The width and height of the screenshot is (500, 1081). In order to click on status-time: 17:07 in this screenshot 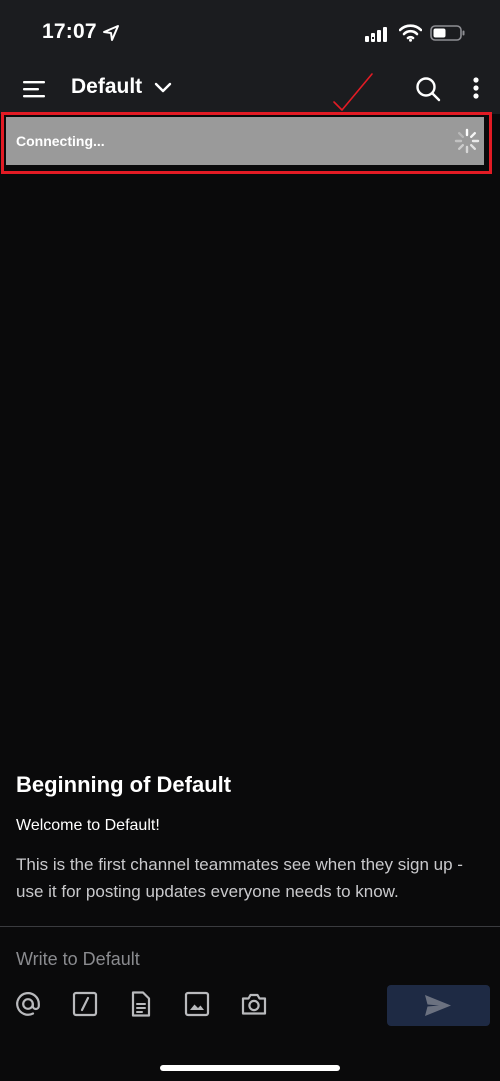, I will do `click(69, 31)`.